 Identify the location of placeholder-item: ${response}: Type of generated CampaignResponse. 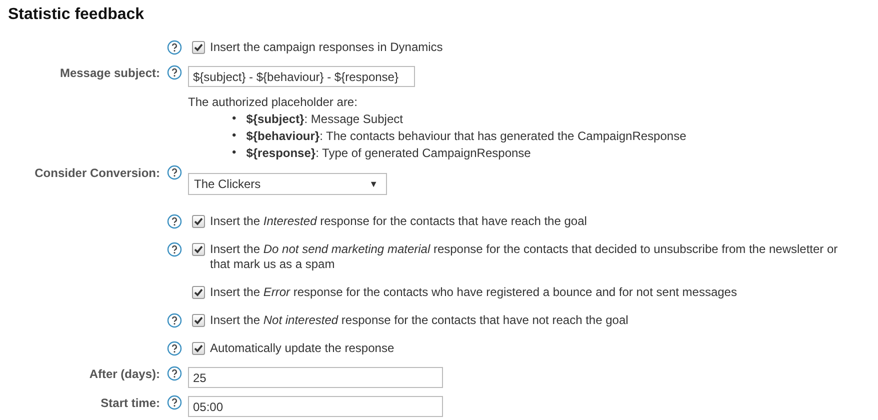
(388, 153).